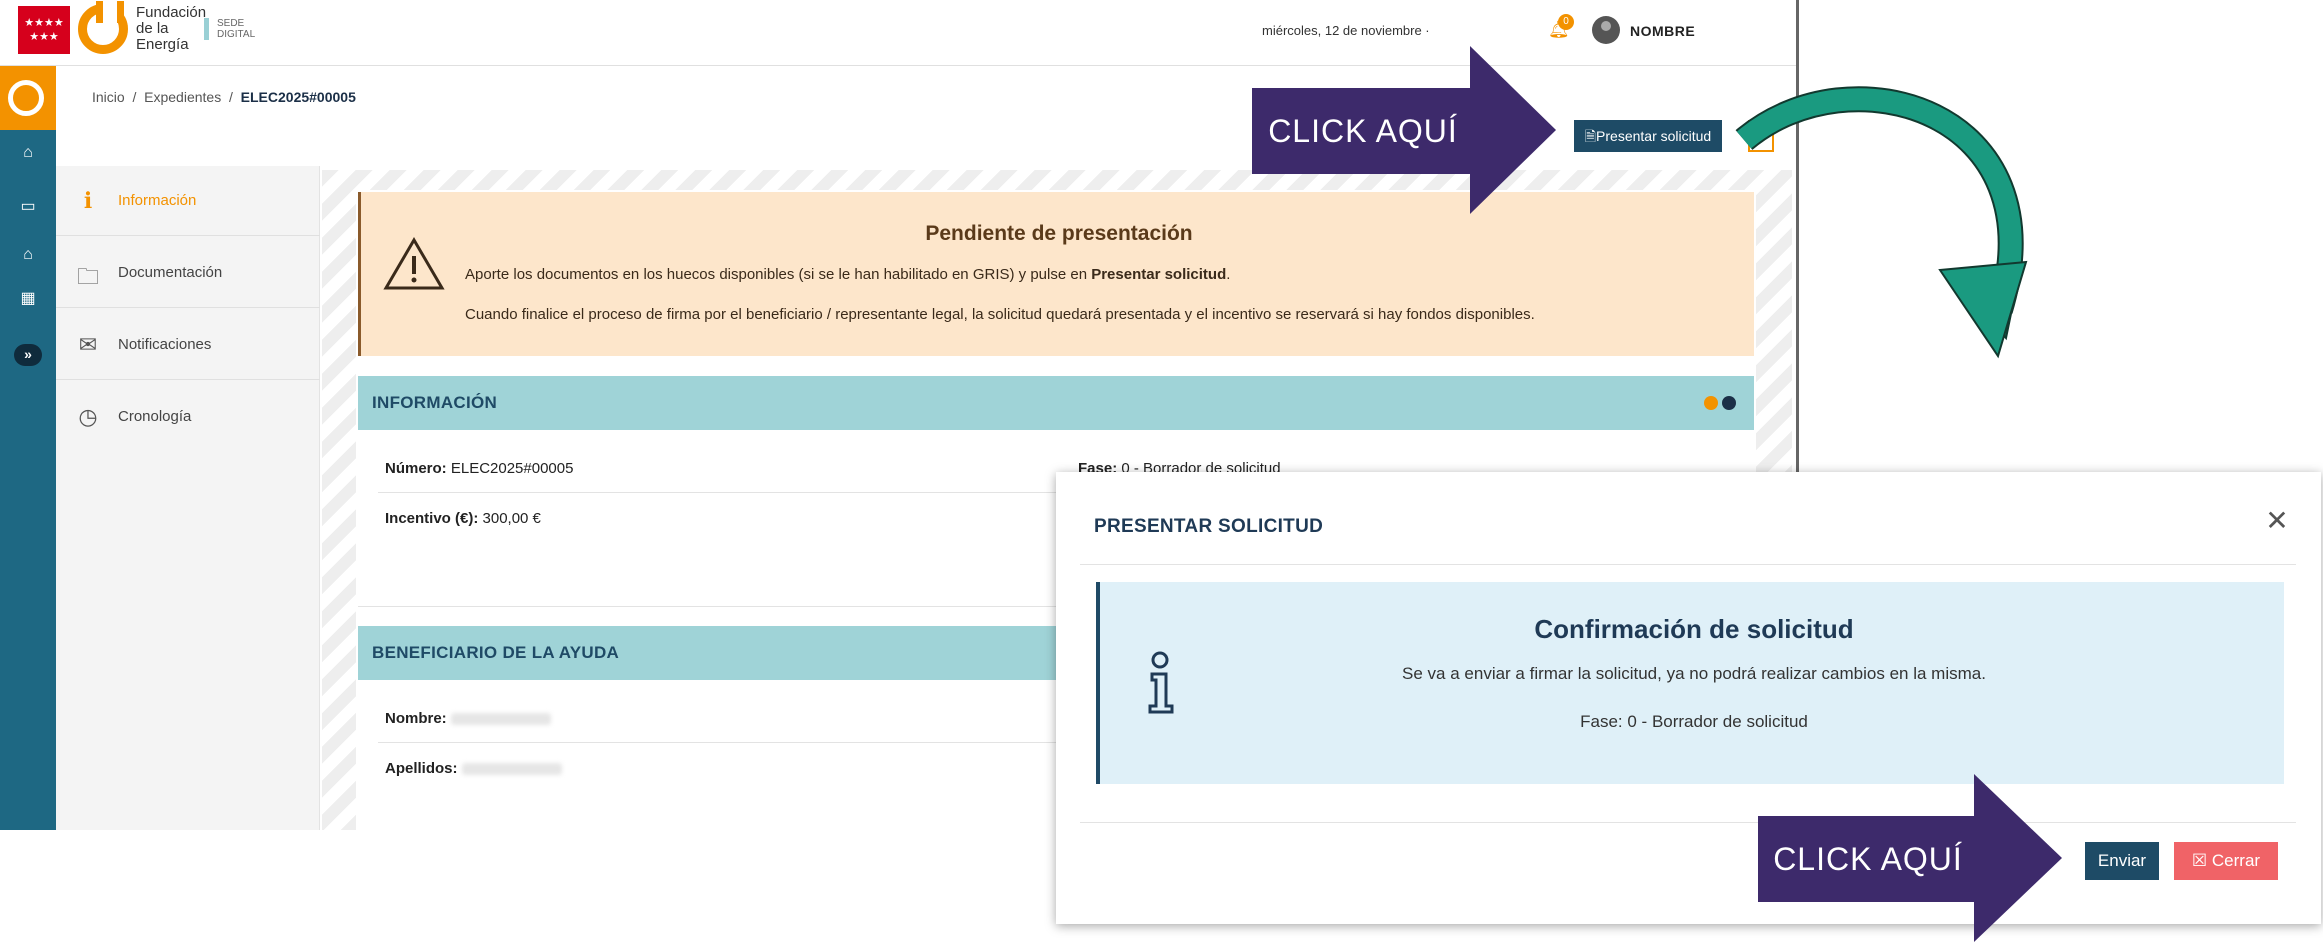 The image size is (2323, 944). What do you see at coordinates (298, 97) in the screenshot?
I see `breadcrumb-current: ELEC2025#00005` at bounding box center [298, 97].